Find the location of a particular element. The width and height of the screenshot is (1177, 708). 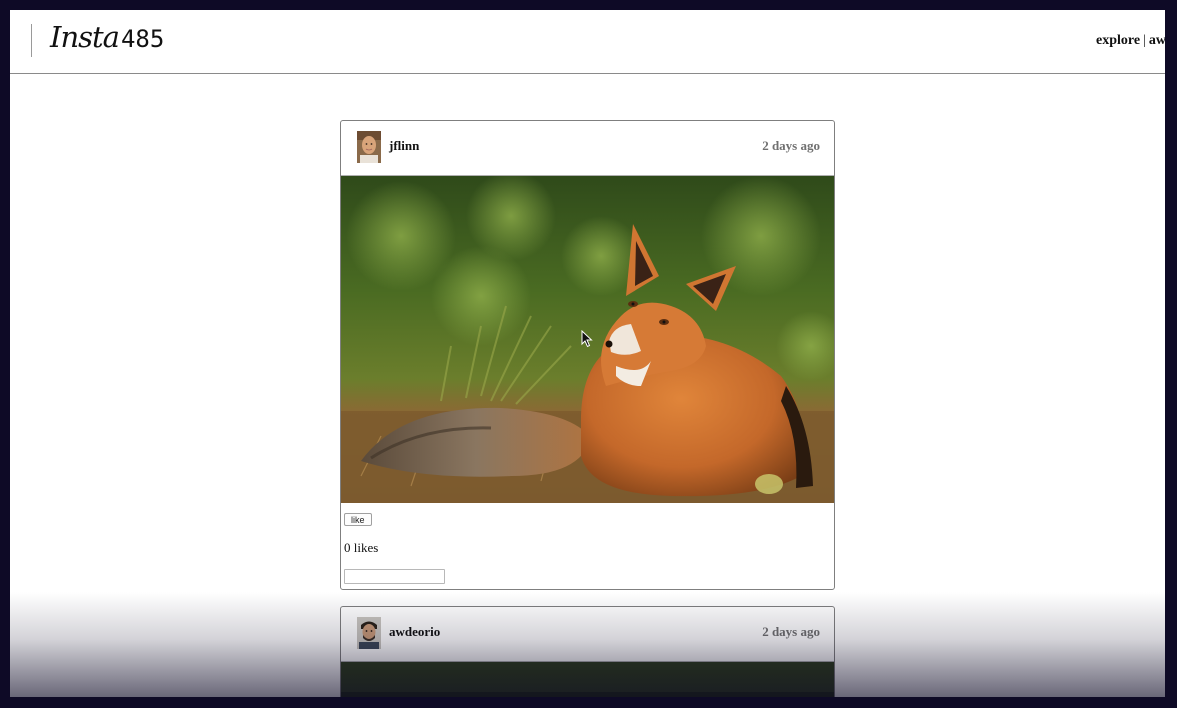

post-username-link: jflinn is located at coordinates (404, 146).